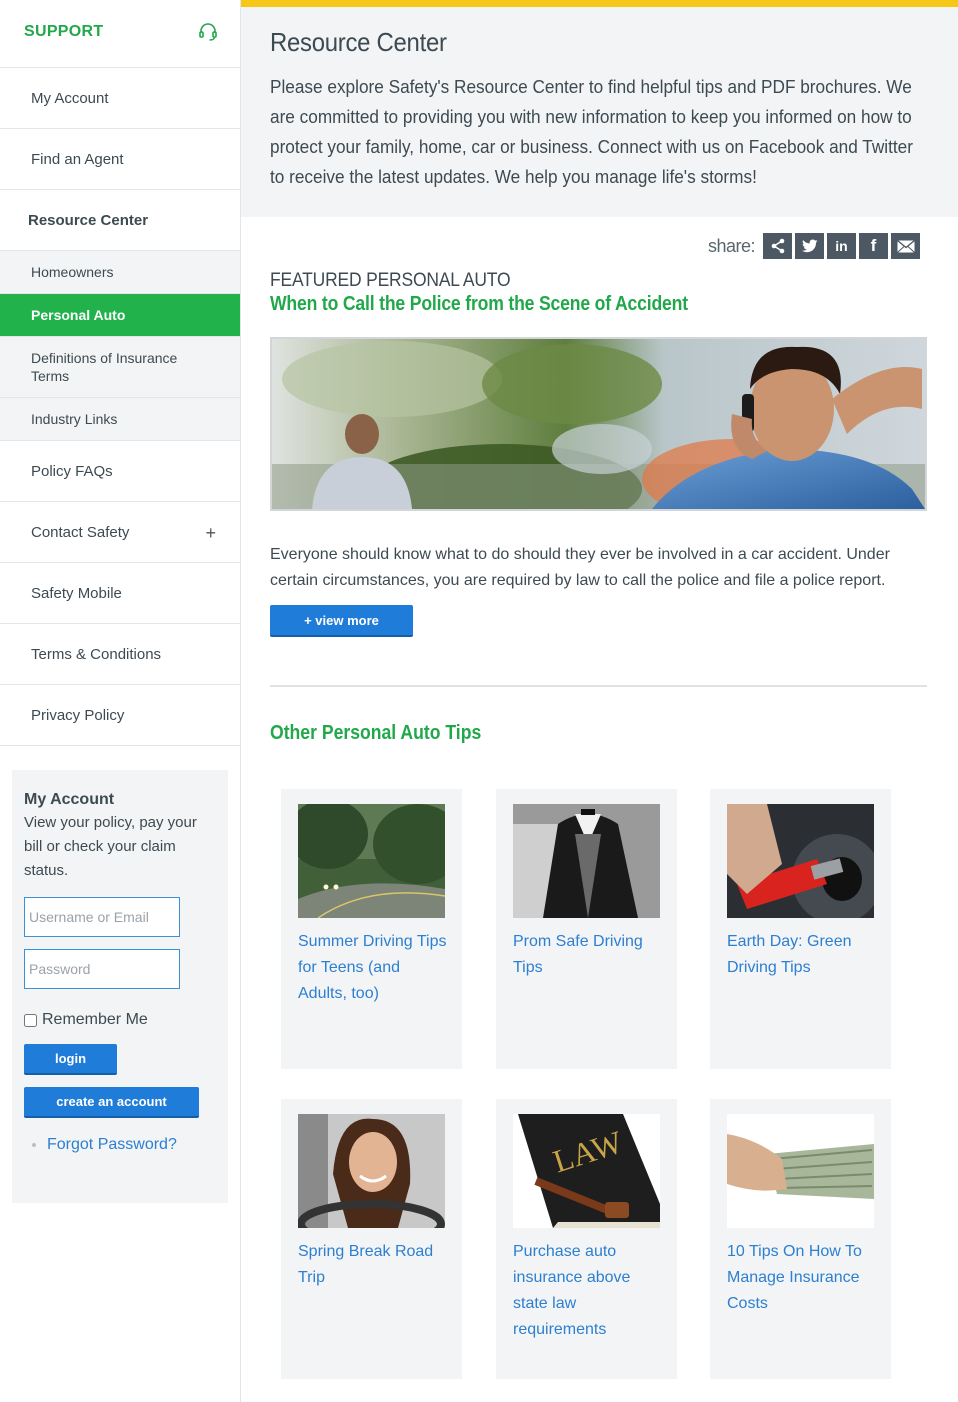 The width and height of the screenshot is (958, 1402). Describe the element at coordinates (80, 532) in the screenshot. I see `nav-contact-safety-label: Contact Safety` at that location.